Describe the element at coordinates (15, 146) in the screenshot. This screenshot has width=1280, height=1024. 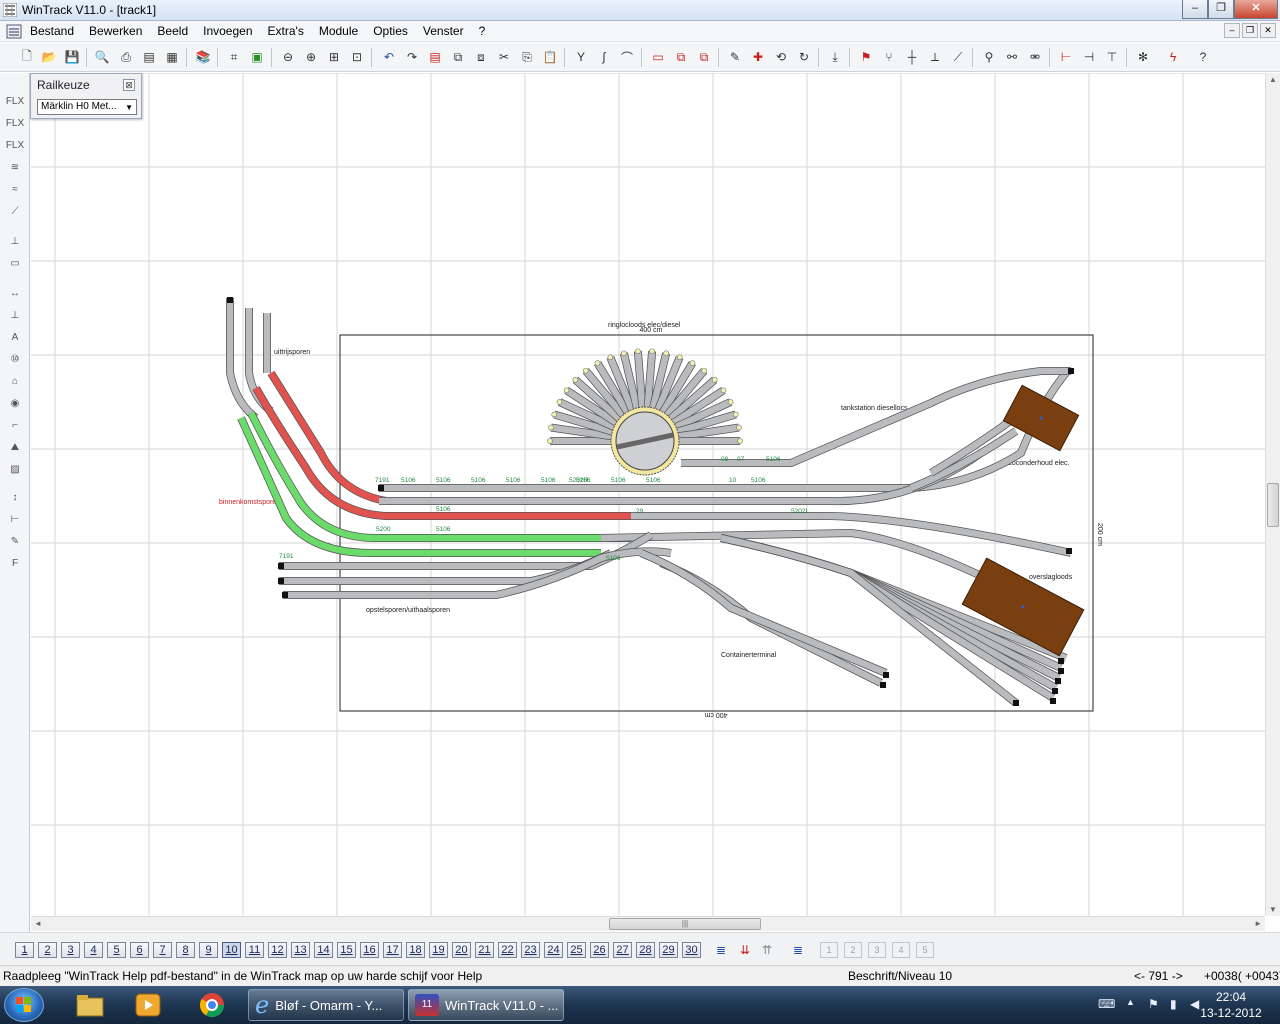
I see `flex-track-3-icon: FLX` at that location.